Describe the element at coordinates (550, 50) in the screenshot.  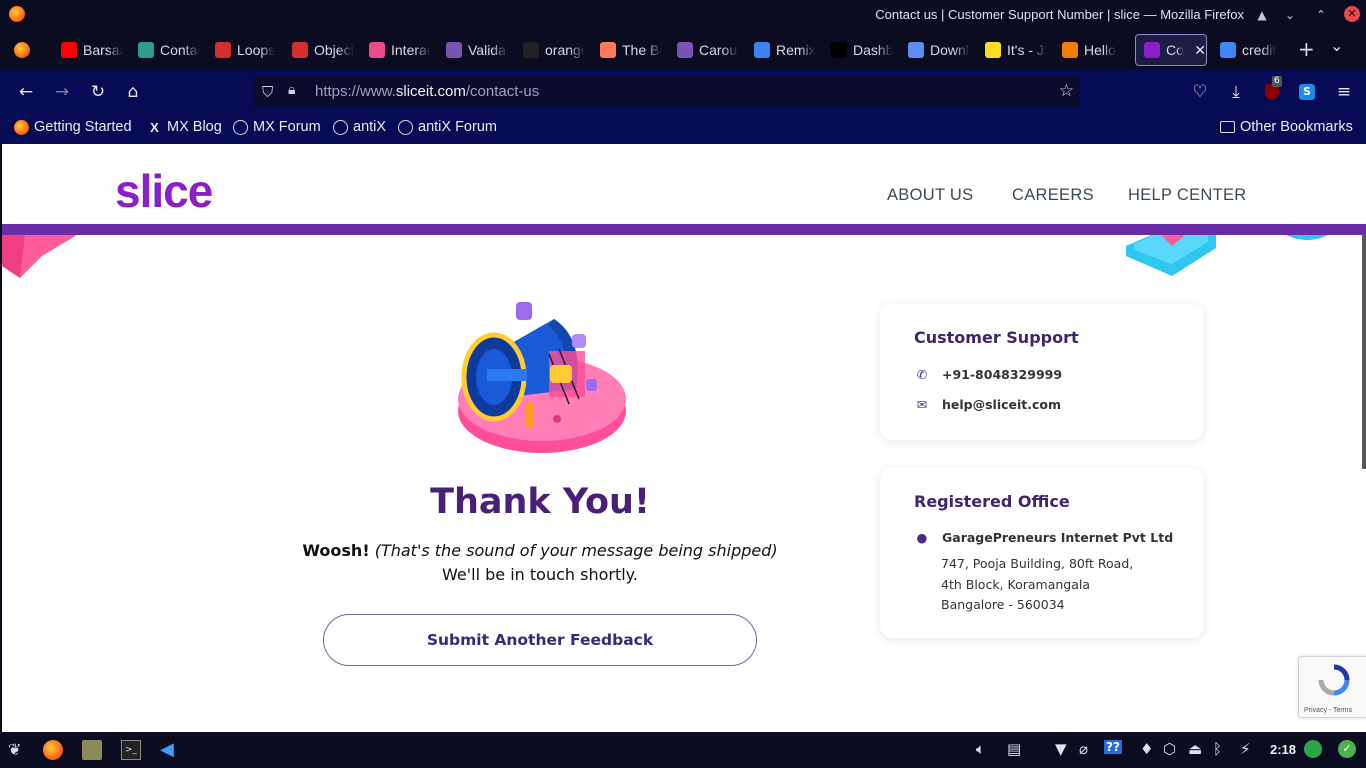
I see `browser-tab: orange` at that location.